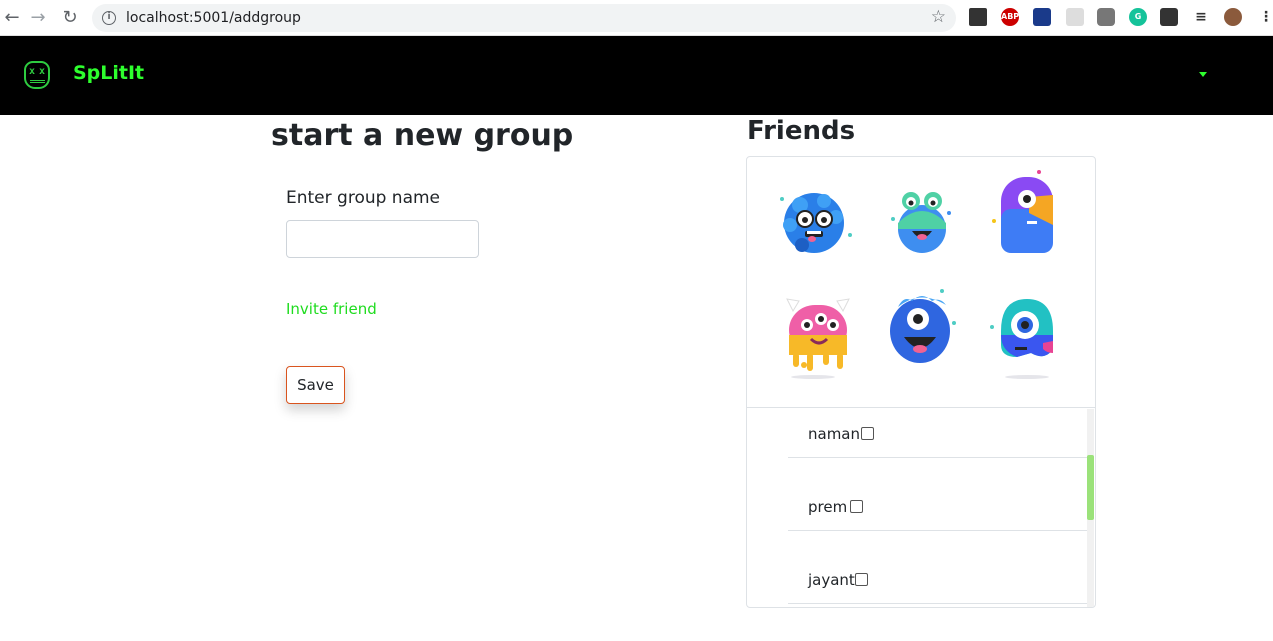  Describe the element at coordinates (1169, 17) in the screenshot. I see `puzzle-extension-icon` at that location.